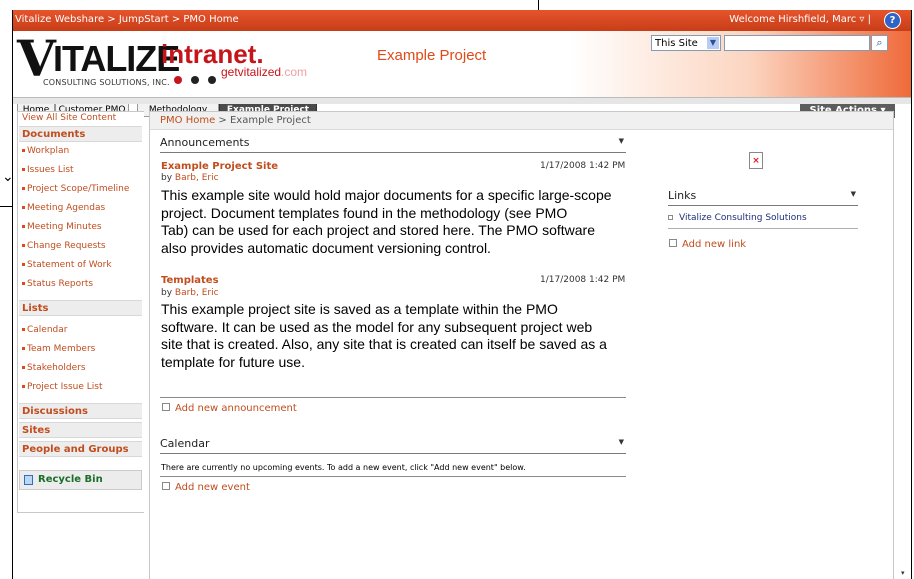 Image resolution: width=914 pixels, height=579 pixels. I want to click on view-all-site-content-link: View All Site Content, so click(69, 118).